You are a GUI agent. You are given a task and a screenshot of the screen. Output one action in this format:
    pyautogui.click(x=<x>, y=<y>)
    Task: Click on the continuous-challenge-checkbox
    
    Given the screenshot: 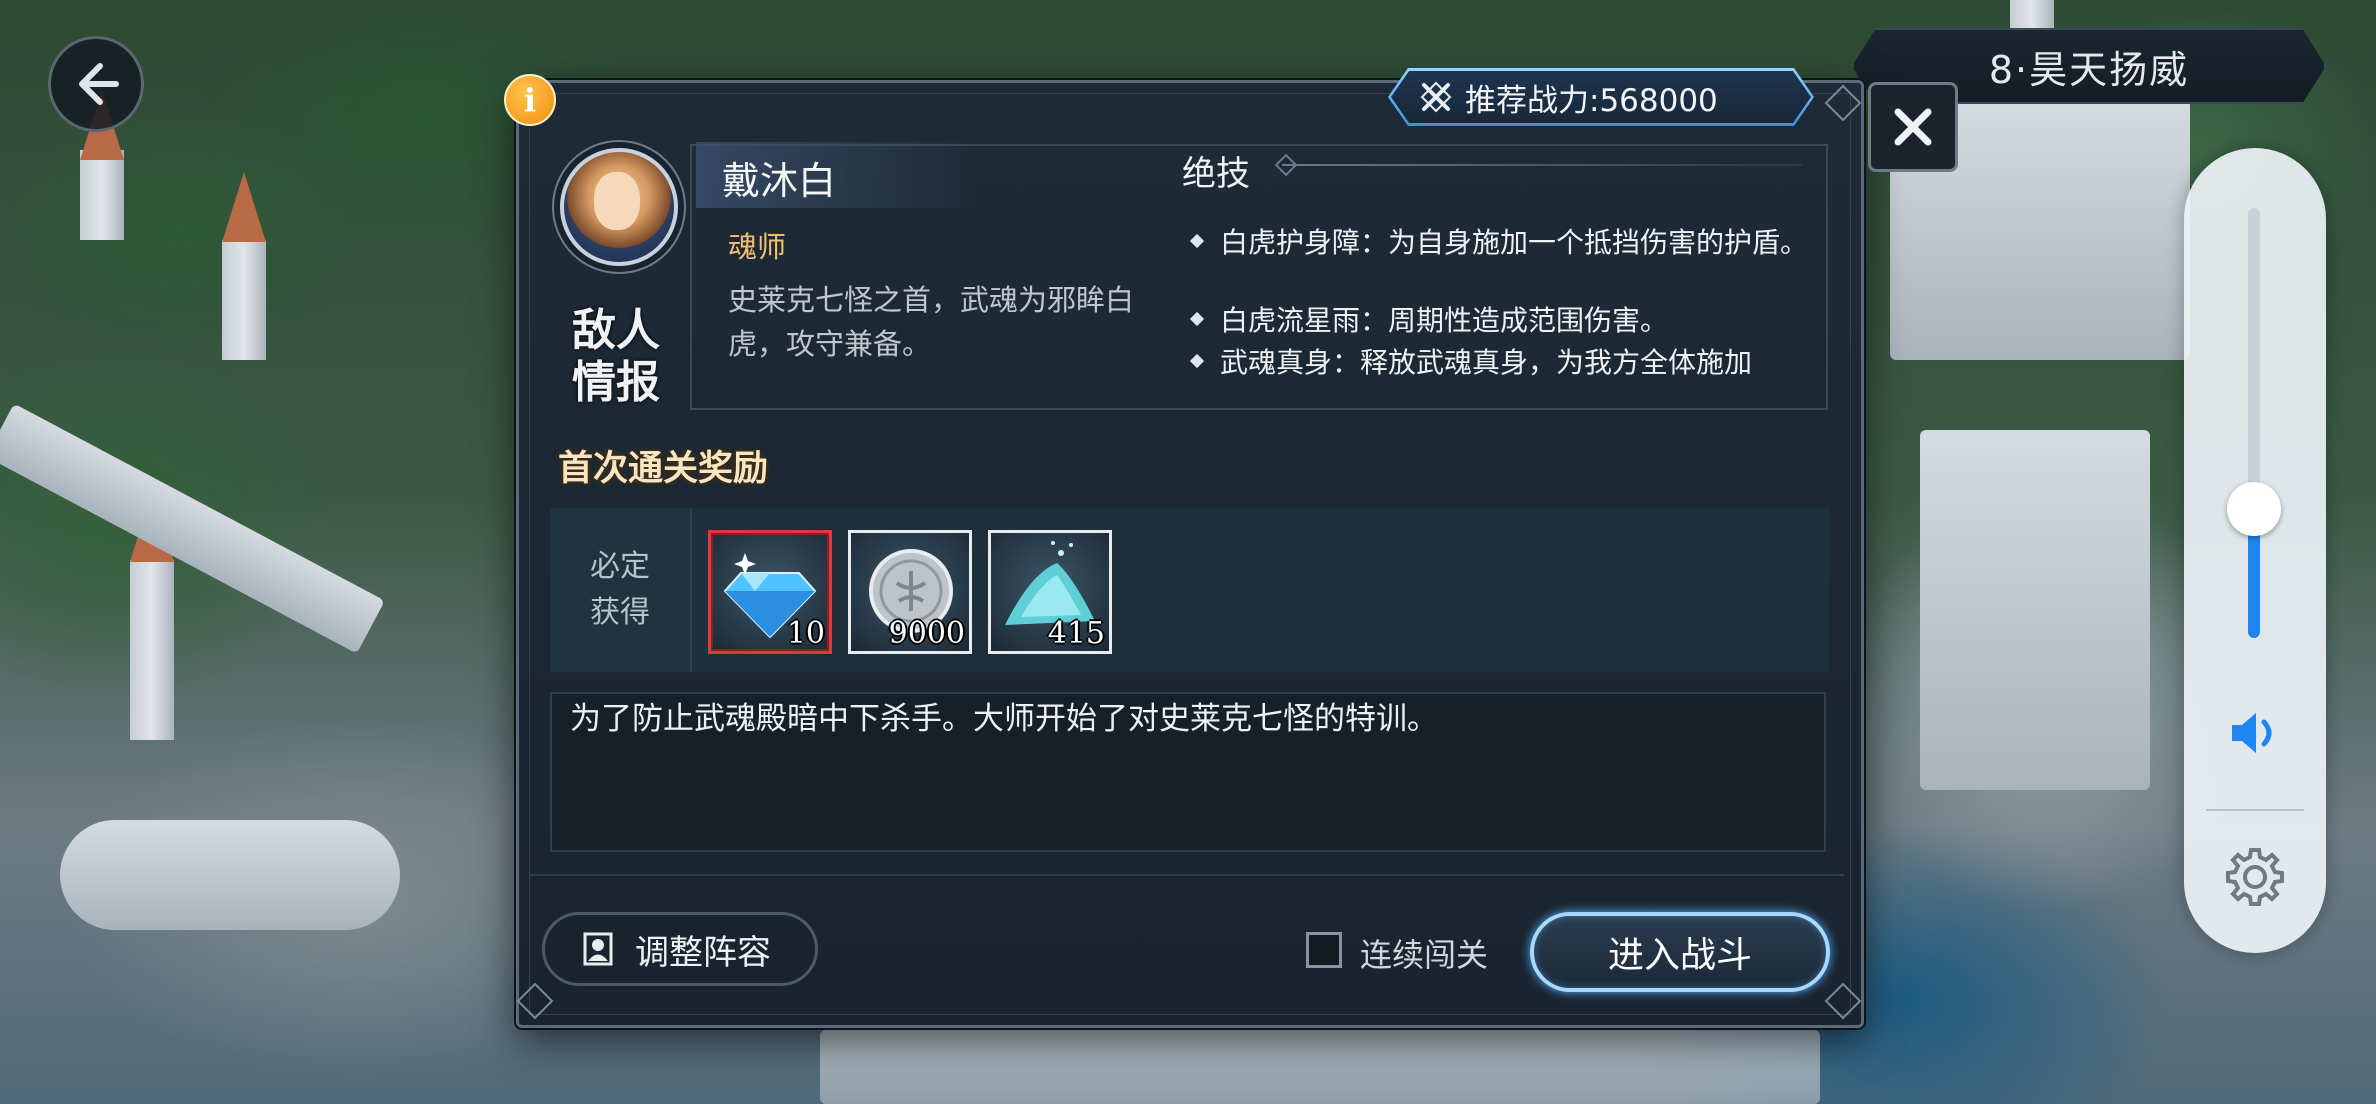 What is the action you would take?
    pyautogui.click(x=1324, y=950)
    